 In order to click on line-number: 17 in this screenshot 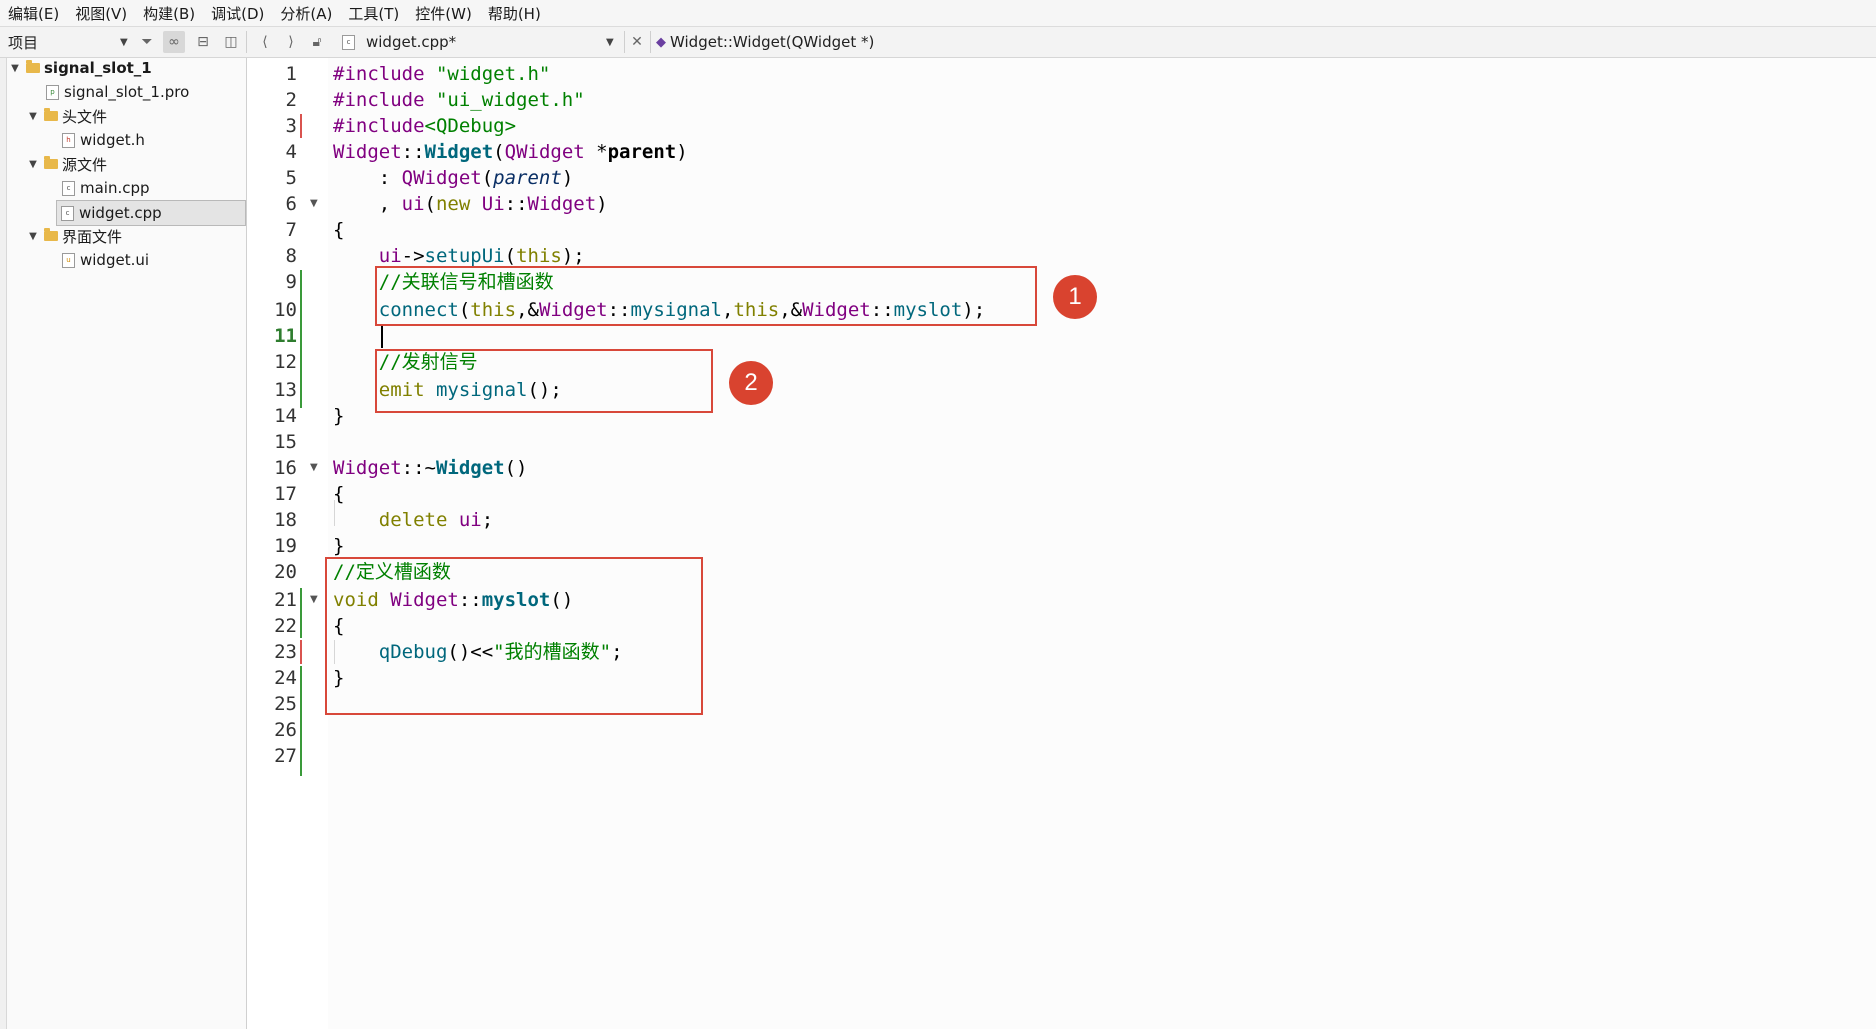, I will do `click(285, 494)`.